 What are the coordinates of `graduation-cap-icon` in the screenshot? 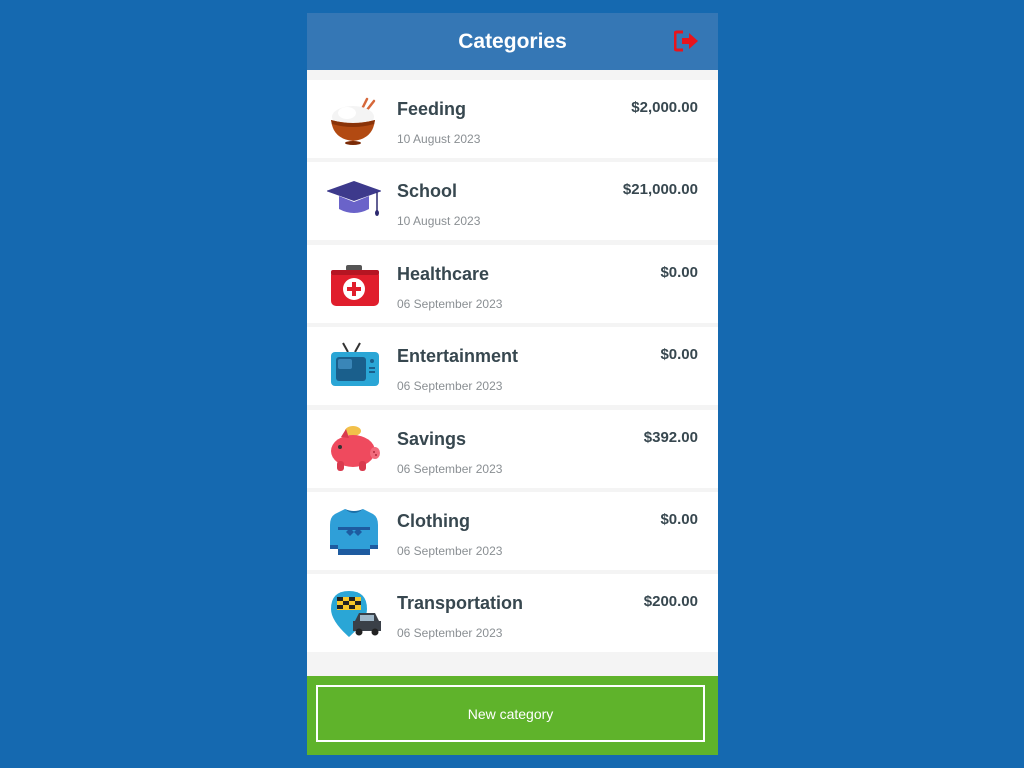 It's located at (354, 202).